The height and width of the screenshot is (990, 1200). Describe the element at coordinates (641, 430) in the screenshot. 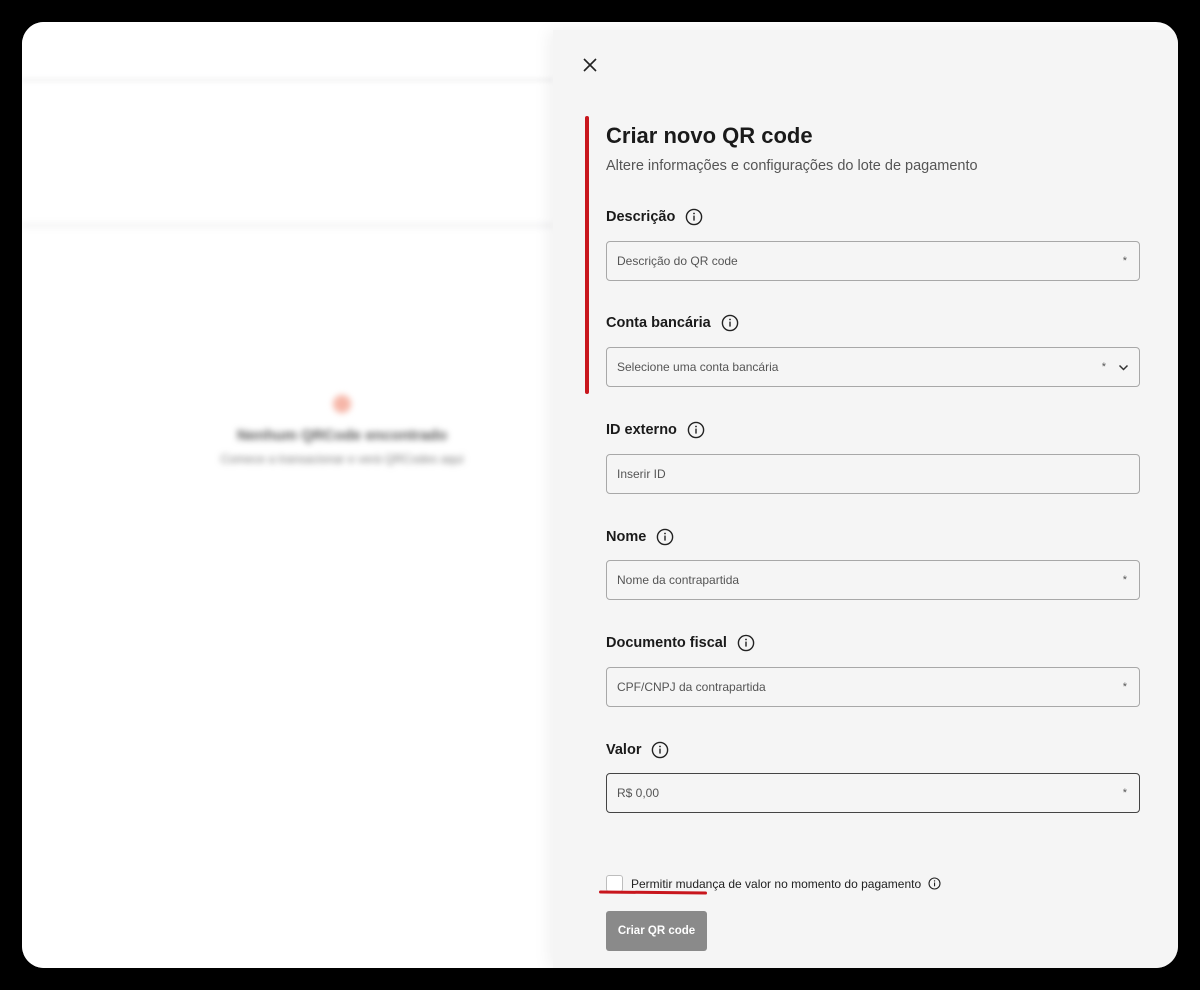

I see `id-externo-label-text: ID externo` at that location.